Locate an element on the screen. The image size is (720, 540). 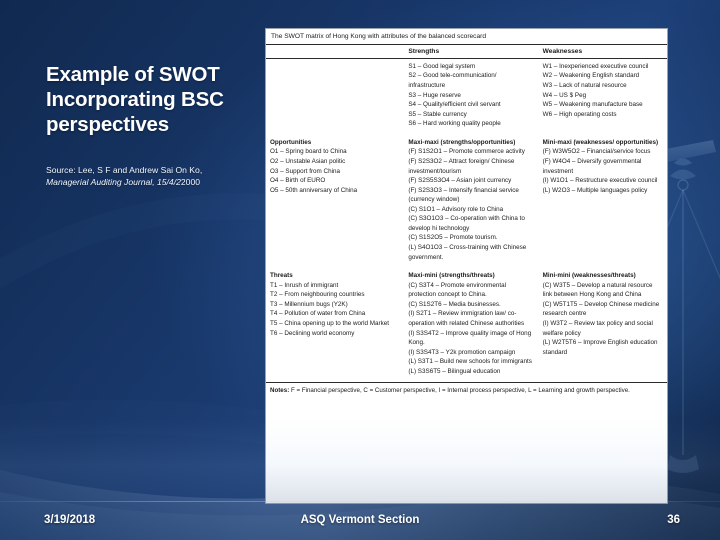
list-item: (F) S1S2O1 – Promote commerce activity is located at coordinates (466, 152).